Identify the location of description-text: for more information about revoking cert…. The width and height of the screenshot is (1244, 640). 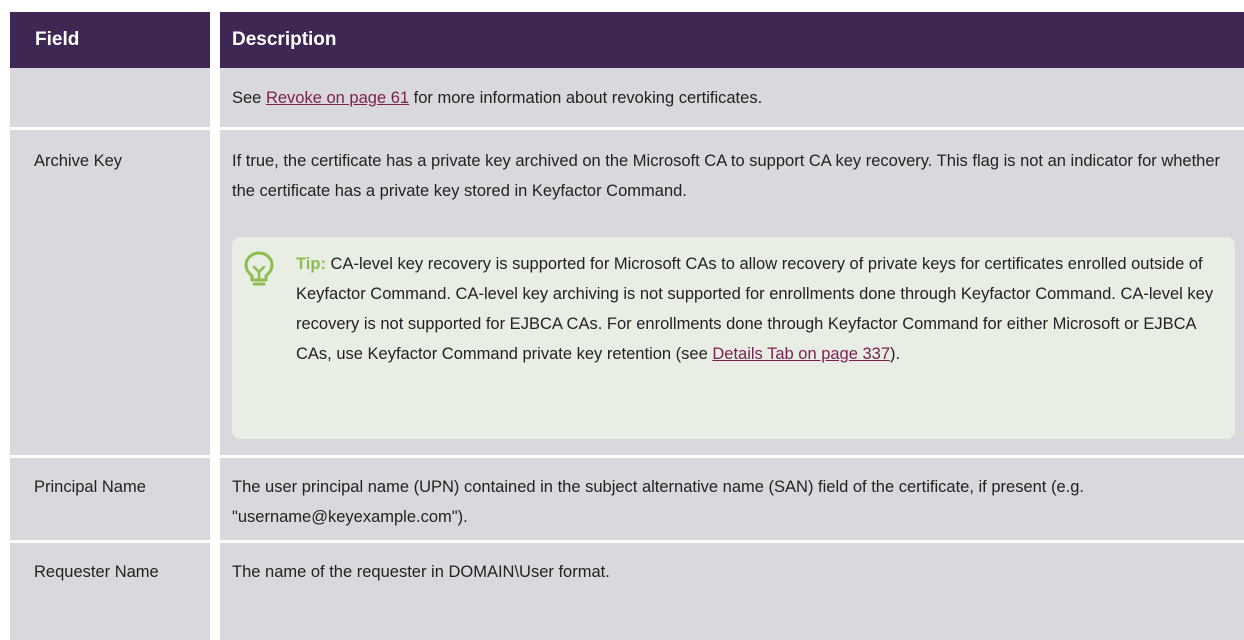
(586, 98).